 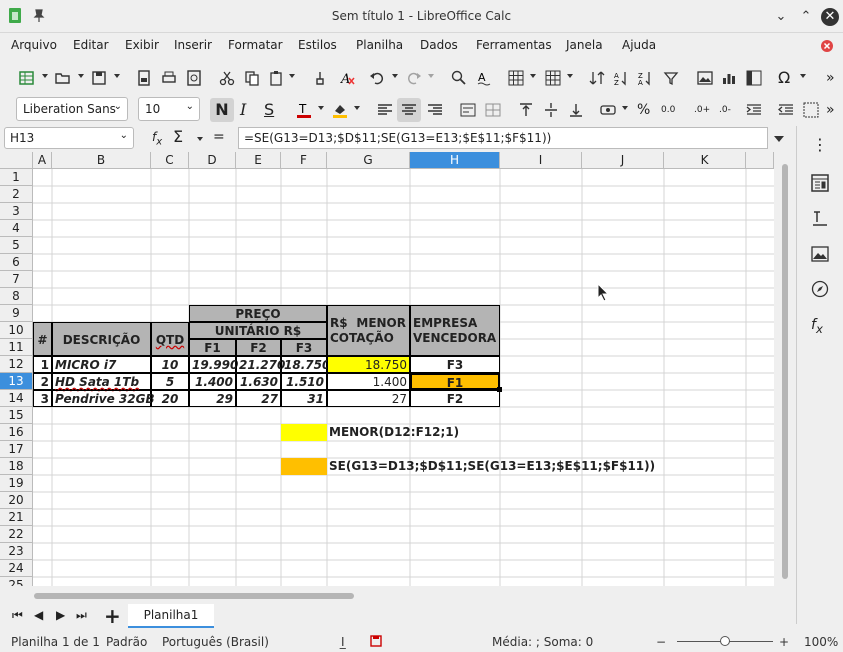 What do you see at coordinates (16, 245) in the screenshot?
I see `row-header: 5` at bounding box center [16, 245].